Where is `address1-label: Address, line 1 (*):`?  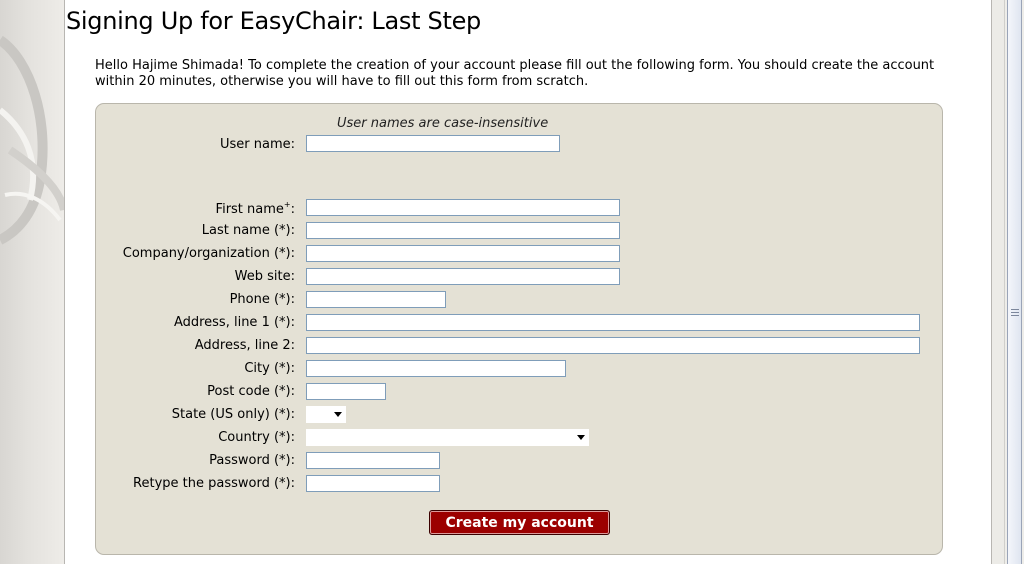 address1-label: Address, line 1 (*): is located at coordinates (234, 322).